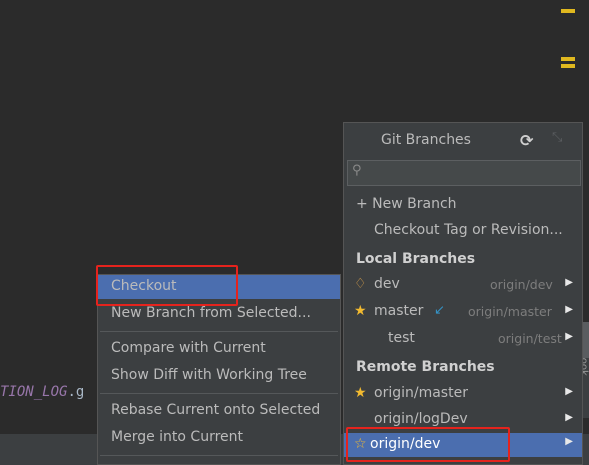 The width and height of the screenshot is (589, 465). I want to click on branch-search-input: ⚲, so click(464, 173).